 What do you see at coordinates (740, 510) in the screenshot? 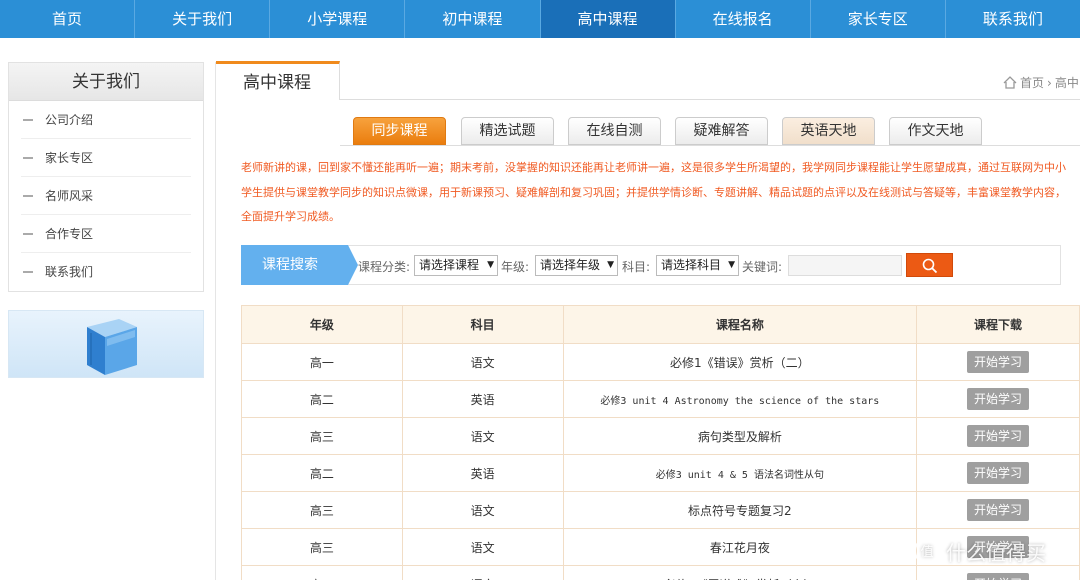
I see `cell-course-name: 标点符号专题复习2` at bounding box center [740, 510].